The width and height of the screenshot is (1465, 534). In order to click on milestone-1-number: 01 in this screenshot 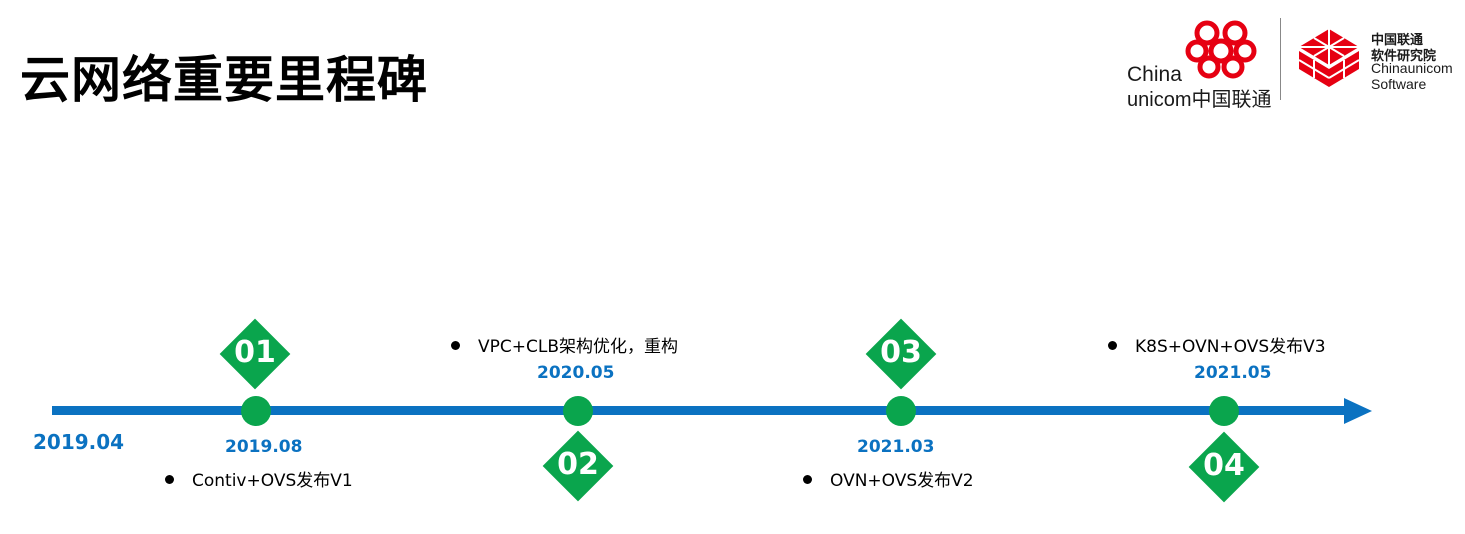, I will do `click(255, 352)`.